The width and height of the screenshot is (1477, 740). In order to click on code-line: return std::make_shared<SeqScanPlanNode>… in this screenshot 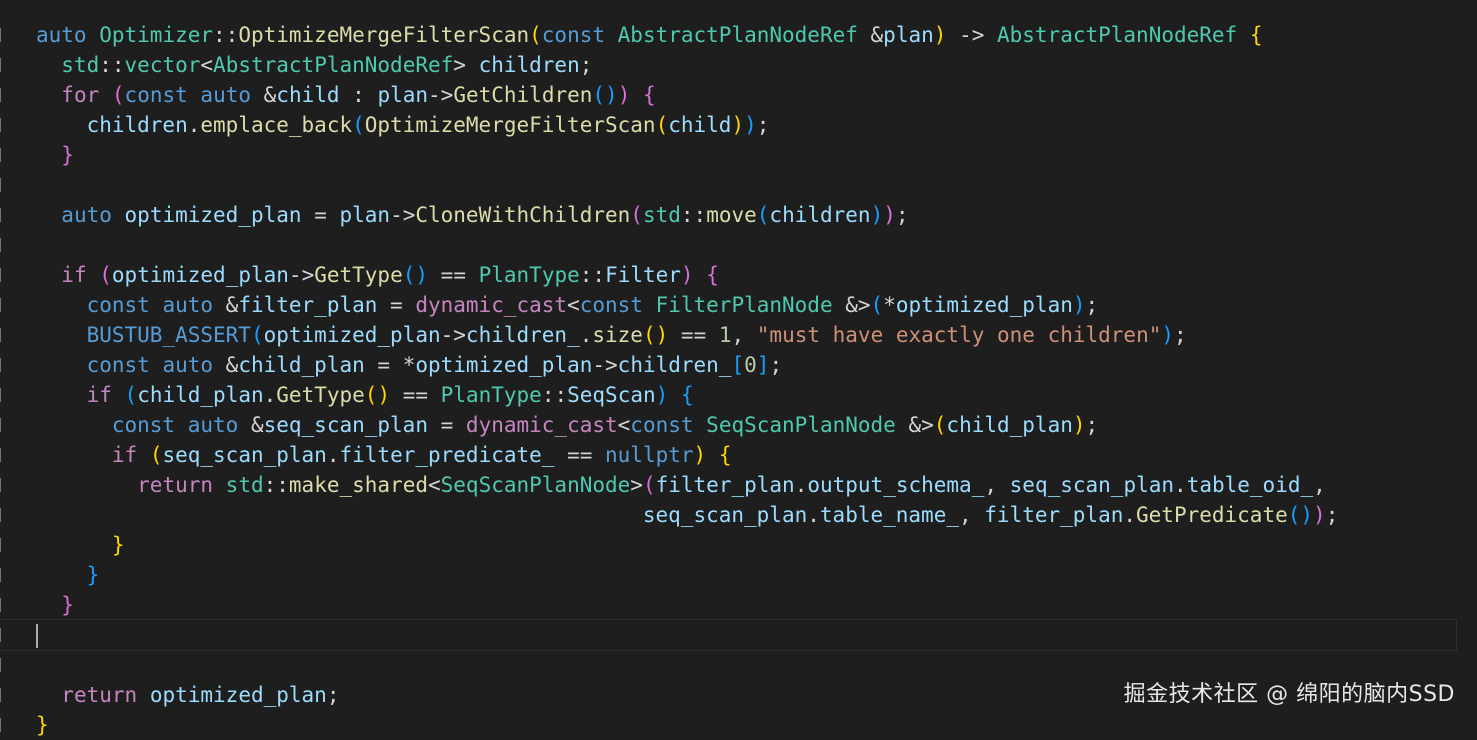, I will do `click(746, 485)`.